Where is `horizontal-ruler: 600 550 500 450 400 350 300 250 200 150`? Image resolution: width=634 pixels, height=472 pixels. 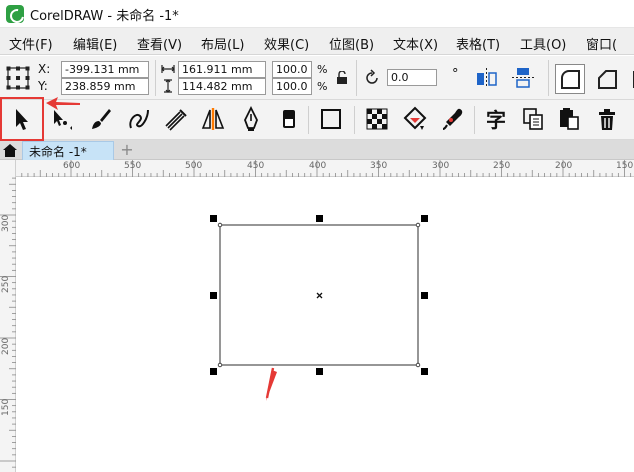
horizontal-ruler: 600 550 500 450 400 350 300 250 200 150 is located at coordinates (325, 168).